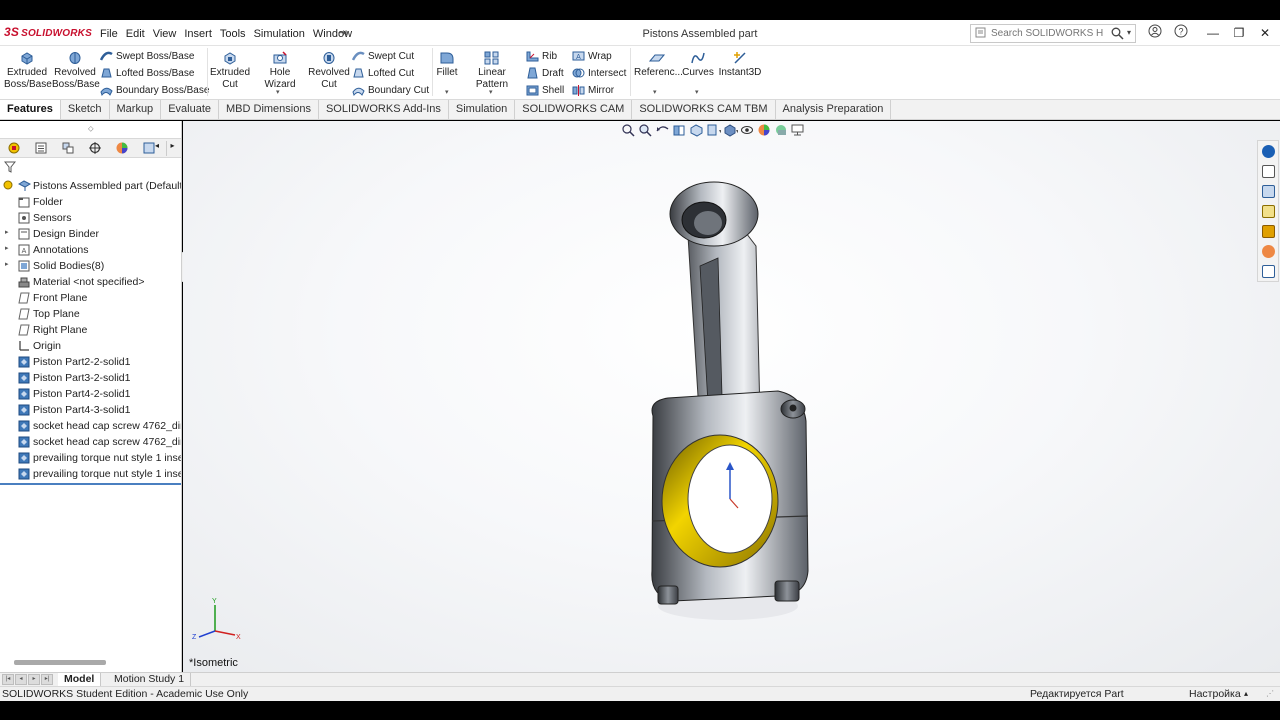 The height and width of the screenshot is (720, 1280). Describe the element at coordinates (714, 130) in the screenshot. I see `view-orientation-icon: ▾` at that location.